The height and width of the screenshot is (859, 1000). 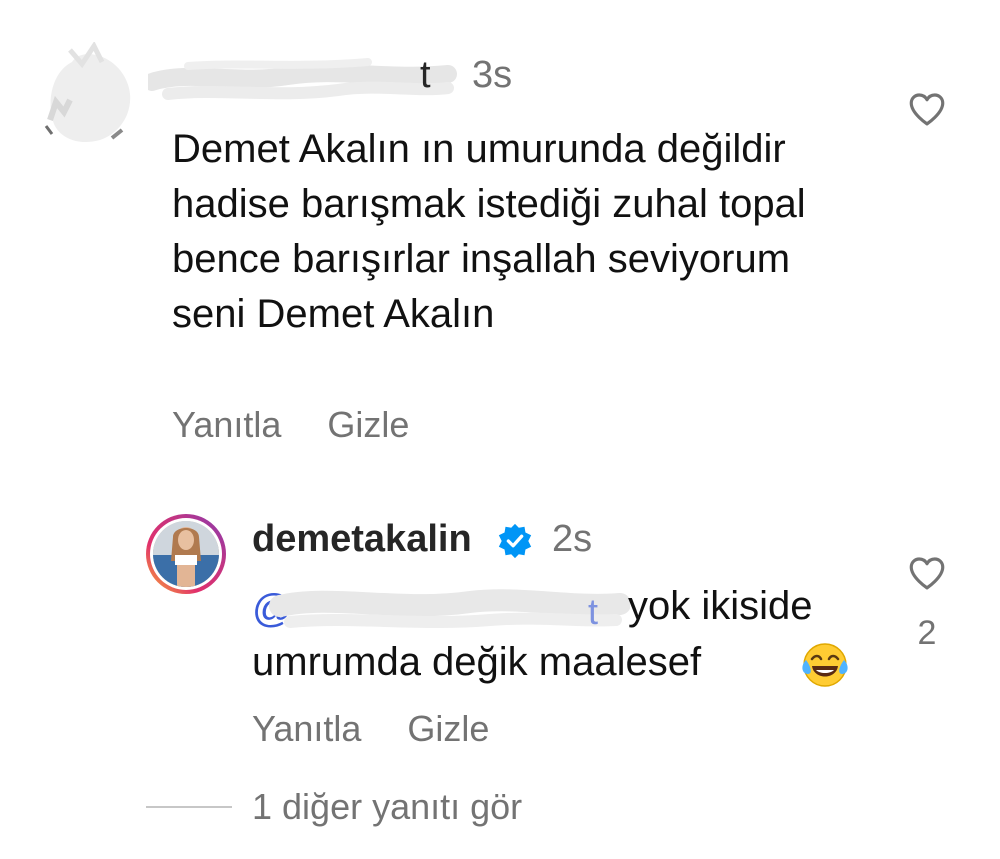 I want to click on face-with-tears-of-joy-icon, so click(x=825, y=665).